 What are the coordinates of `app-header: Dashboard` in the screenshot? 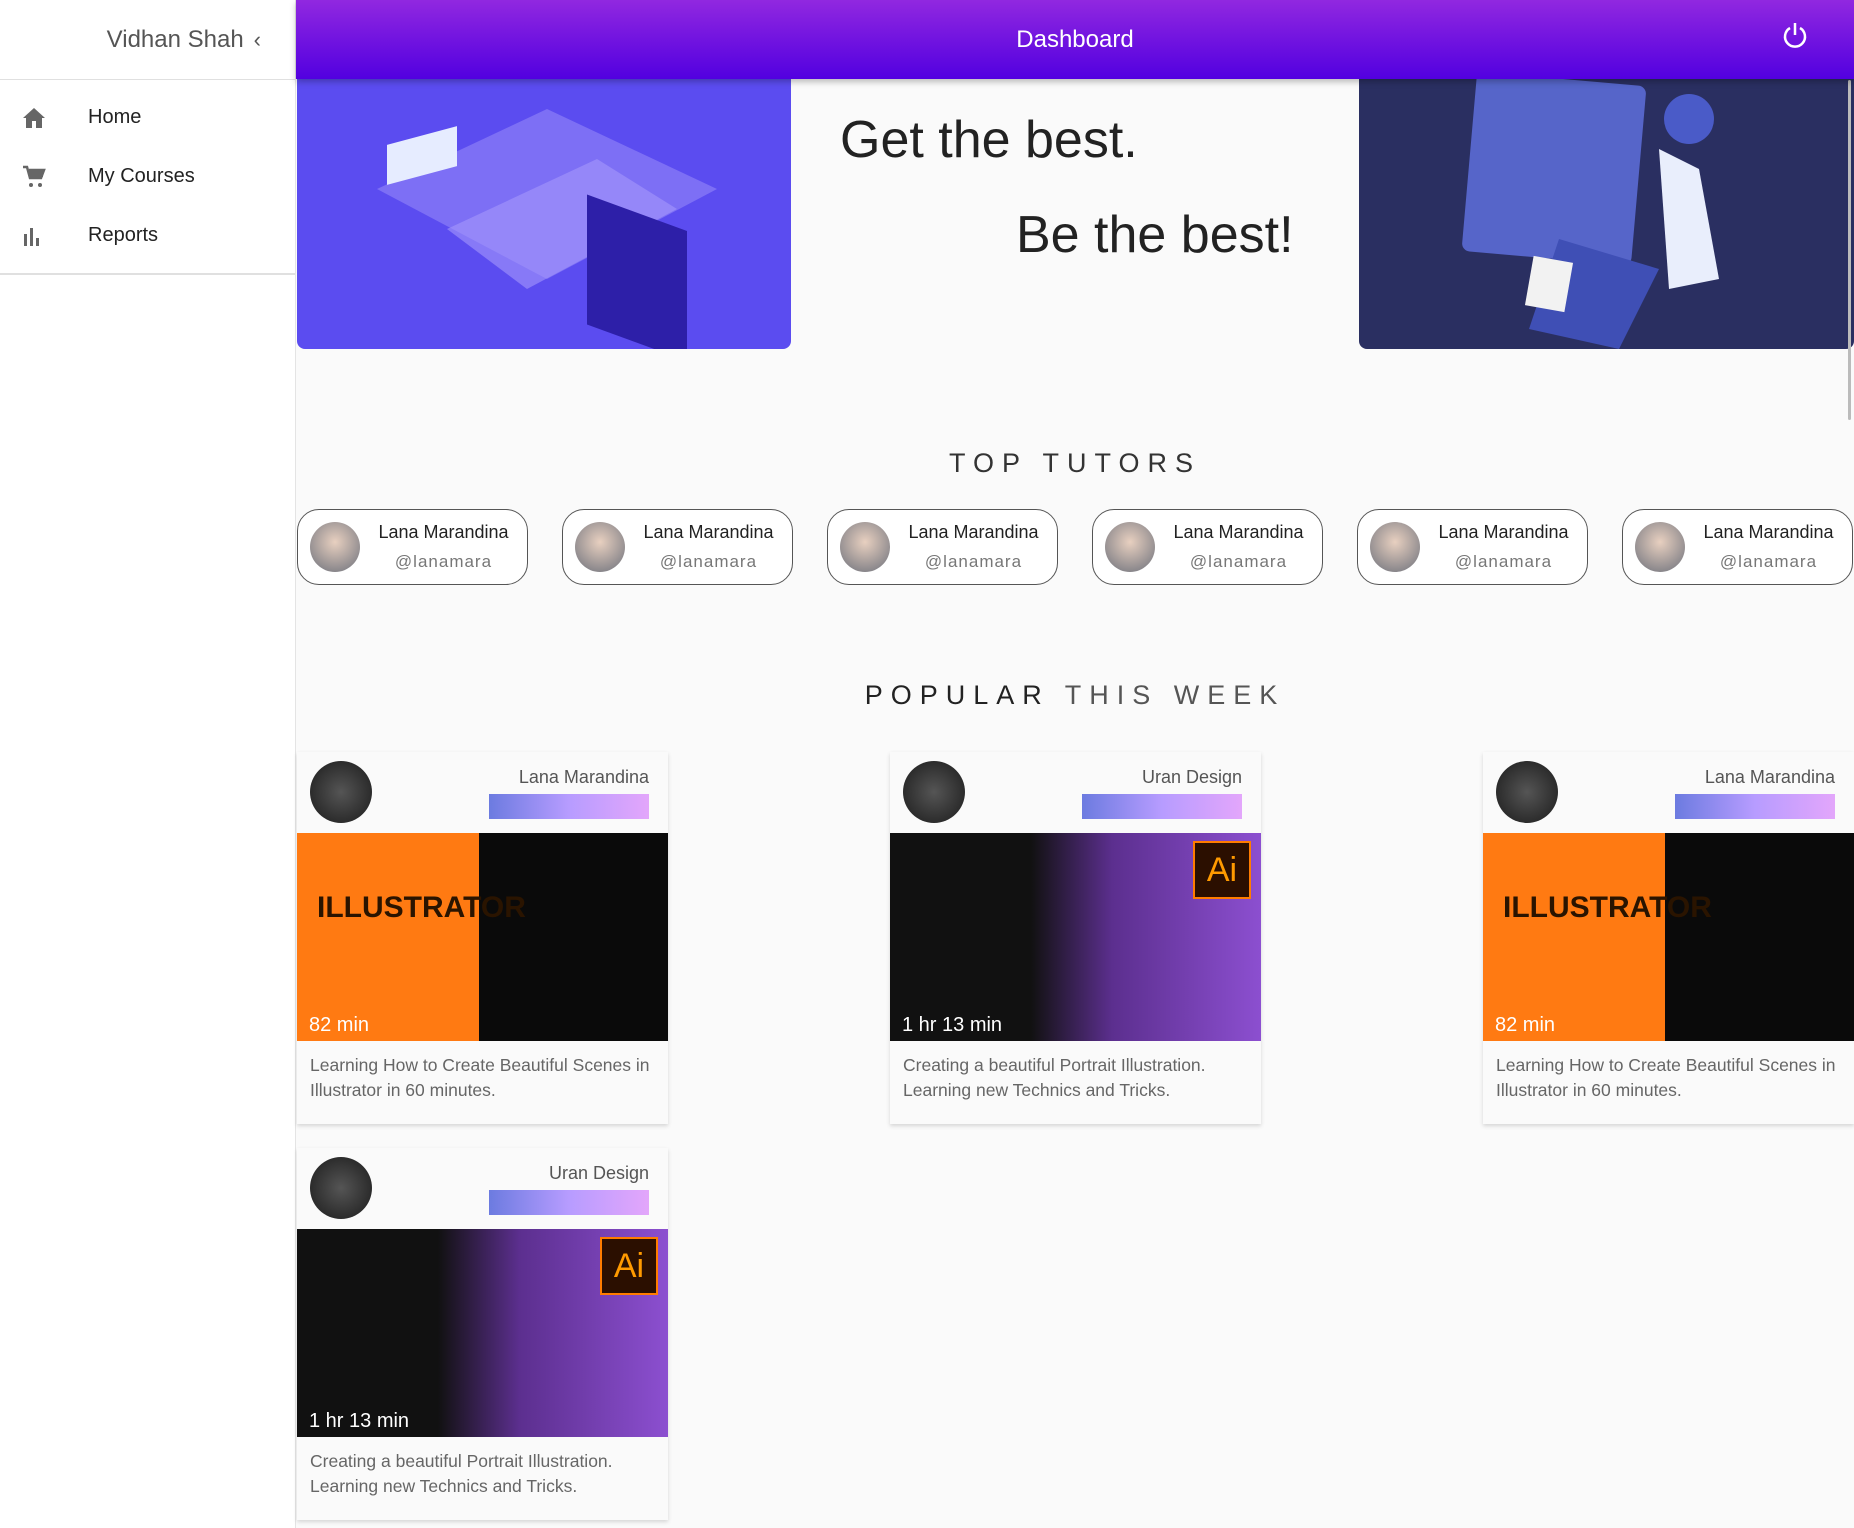 It's located at (1075, 39).